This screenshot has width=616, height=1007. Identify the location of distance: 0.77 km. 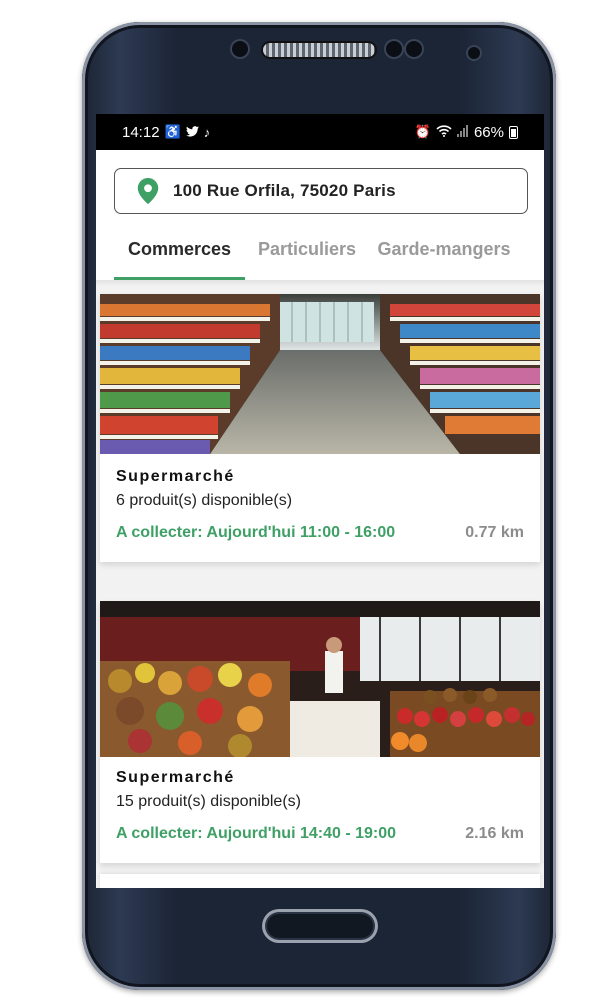
(494, 532).